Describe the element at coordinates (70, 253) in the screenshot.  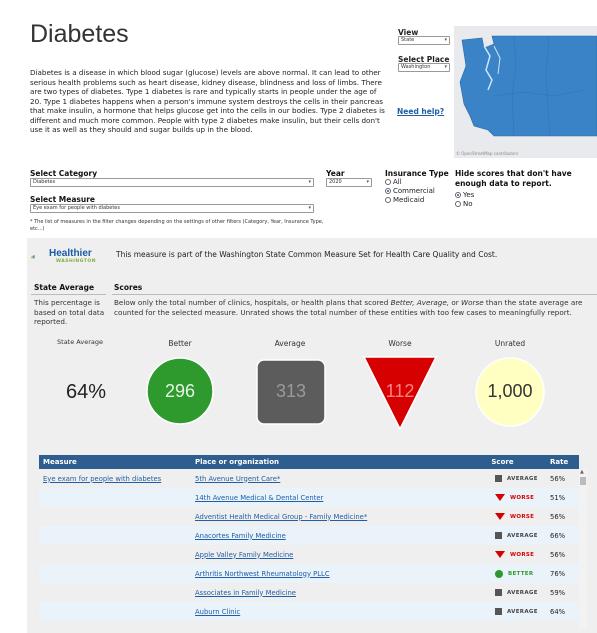
I see `logo-text: Healthier` at that location.